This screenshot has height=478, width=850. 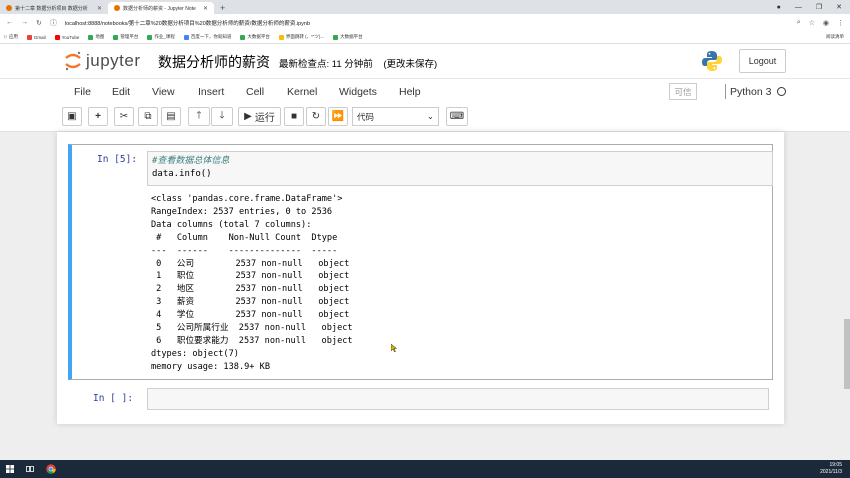 I want to click on run-button: ▶ 运行, so click(x=259, y=116).